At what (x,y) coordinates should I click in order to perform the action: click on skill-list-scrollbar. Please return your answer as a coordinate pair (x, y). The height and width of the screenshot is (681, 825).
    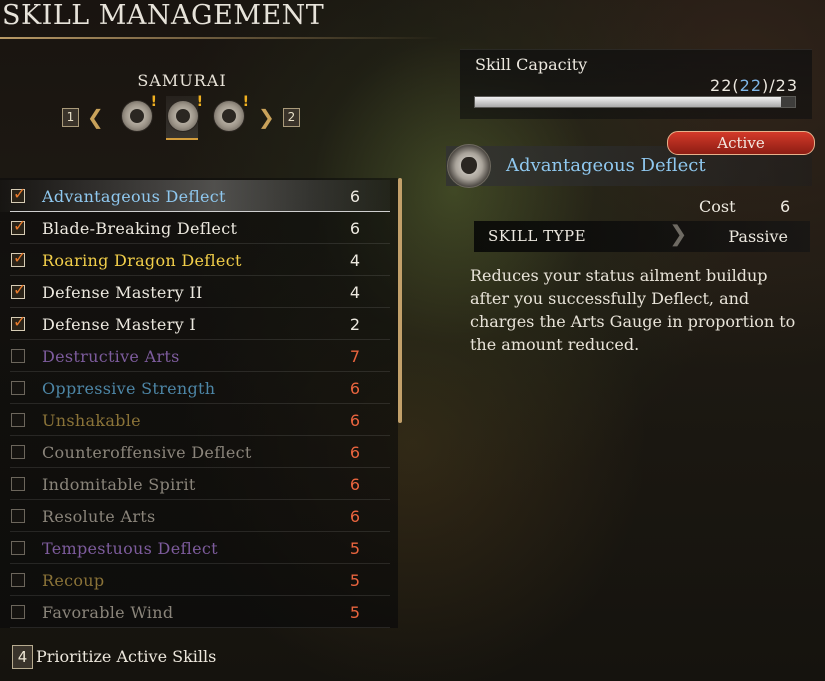
    Looking at the image, I should click on (400, 300).